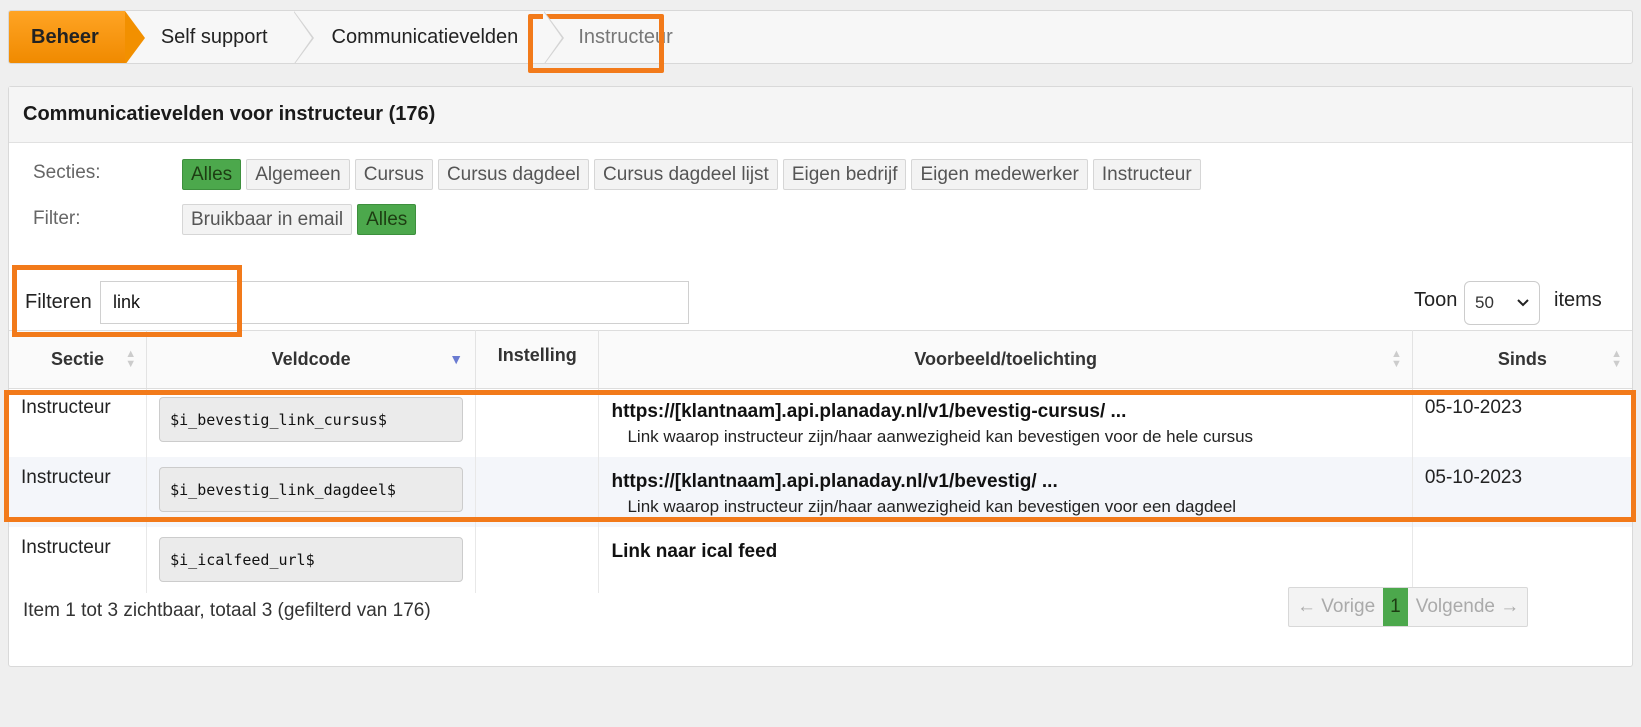 This screenshot has width=1641, height=727. I want to click on sectie-chip-alles: Alles, so click(212, 174).